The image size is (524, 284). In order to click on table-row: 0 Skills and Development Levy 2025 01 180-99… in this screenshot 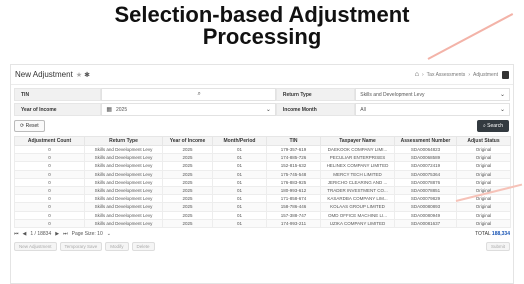, I will do `click(262, 190)`.